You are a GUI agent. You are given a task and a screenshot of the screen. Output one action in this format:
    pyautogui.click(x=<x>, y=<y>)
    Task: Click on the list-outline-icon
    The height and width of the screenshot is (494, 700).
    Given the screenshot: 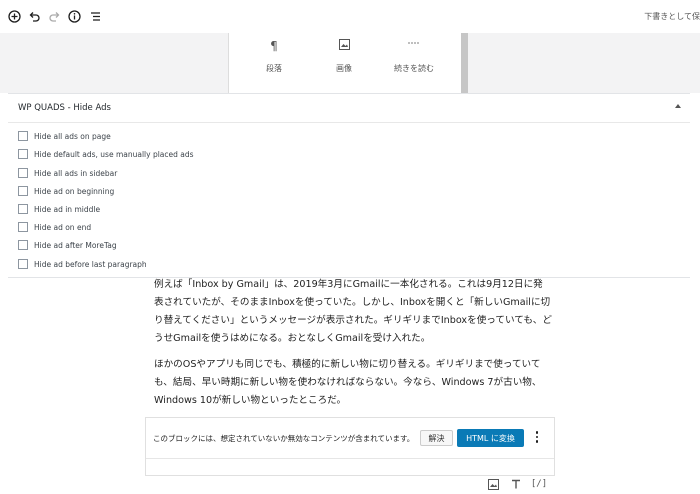 What is the action you would take?
    pyautogui.click(x=95, y=16)
    